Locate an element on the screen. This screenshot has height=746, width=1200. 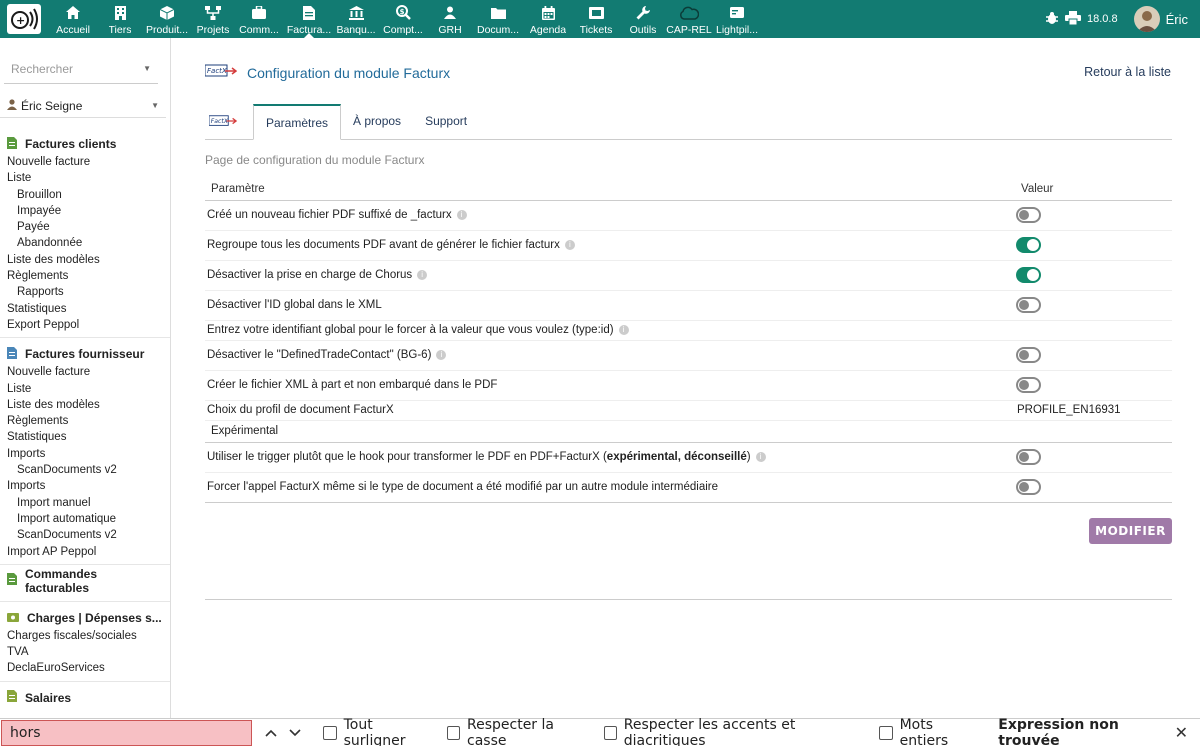
sidebar-section-title: Commandes facturables is located at coordinates (85, 581).